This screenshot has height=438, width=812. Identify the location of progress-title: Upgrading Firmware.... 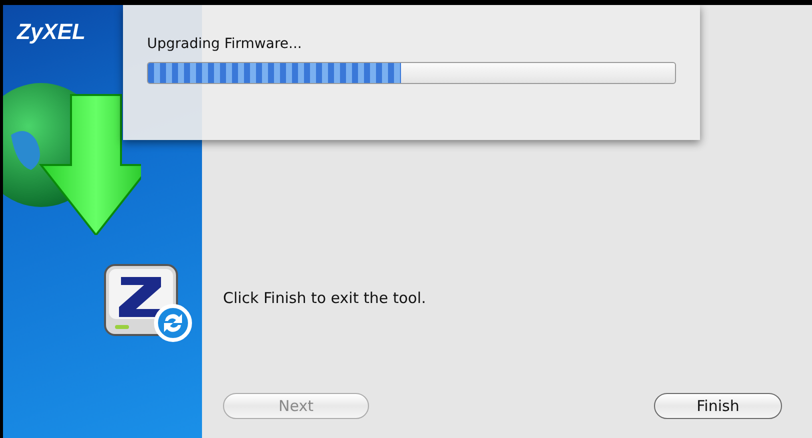
(225, 44).